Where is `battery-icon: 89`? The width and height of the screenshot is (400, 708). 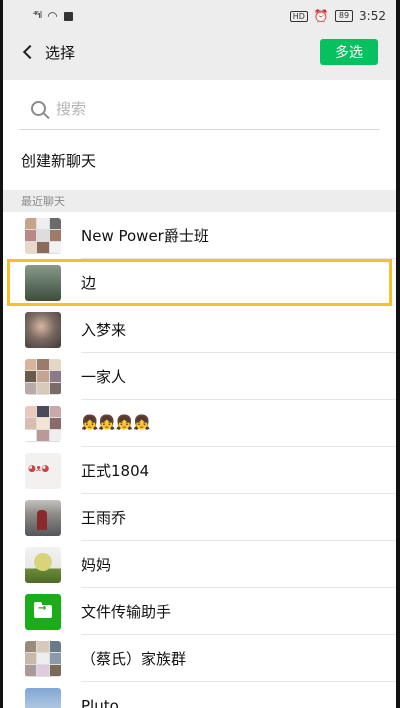 battery-icon: 89 is located at coordinates (344, 16).